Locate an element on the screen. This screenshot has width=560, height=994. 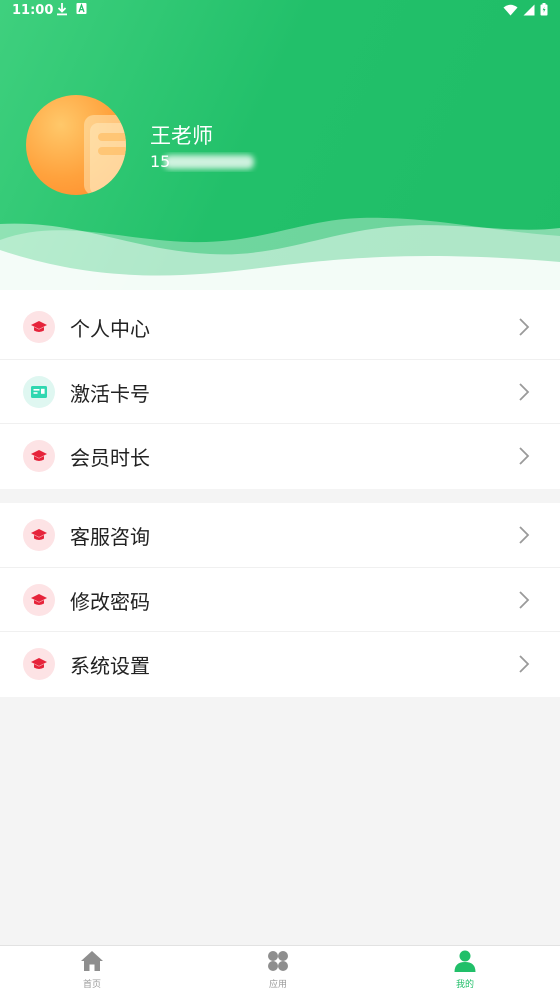
avatar-book-icon is located at coordinates (105, 155).